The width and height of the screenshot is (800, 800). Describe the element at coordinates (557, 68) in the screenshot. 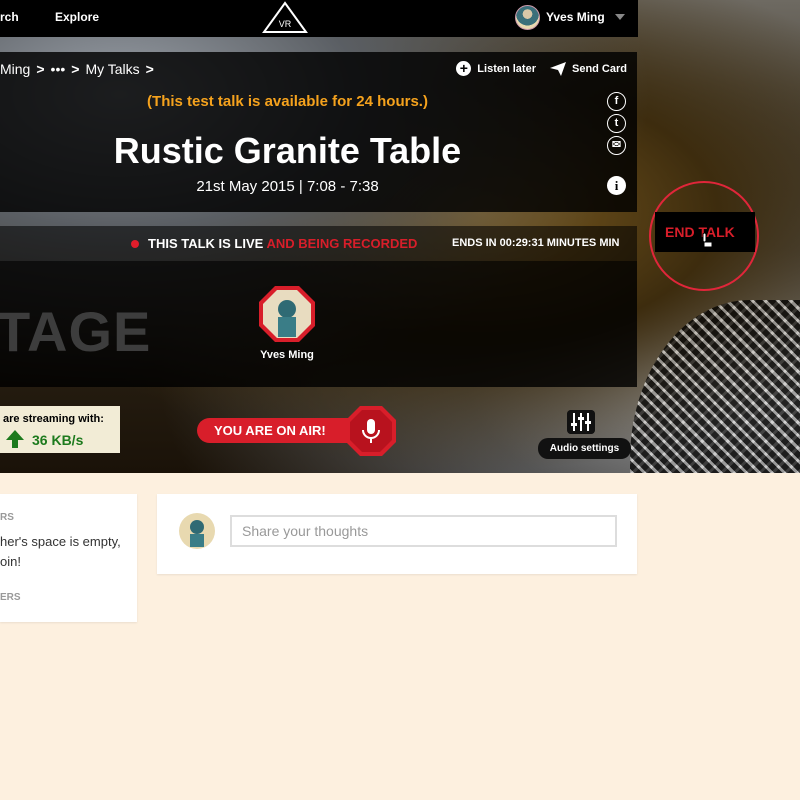

I see `paper-plane-icon` at that location.